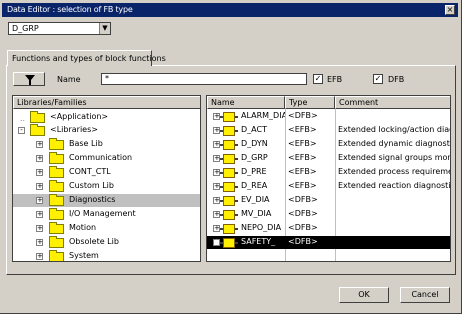 Image resolution: width=462 pixels, height=314 pixels. I want to click on table-row: + ALARM_DIA <DFB>, so click(328, 116).